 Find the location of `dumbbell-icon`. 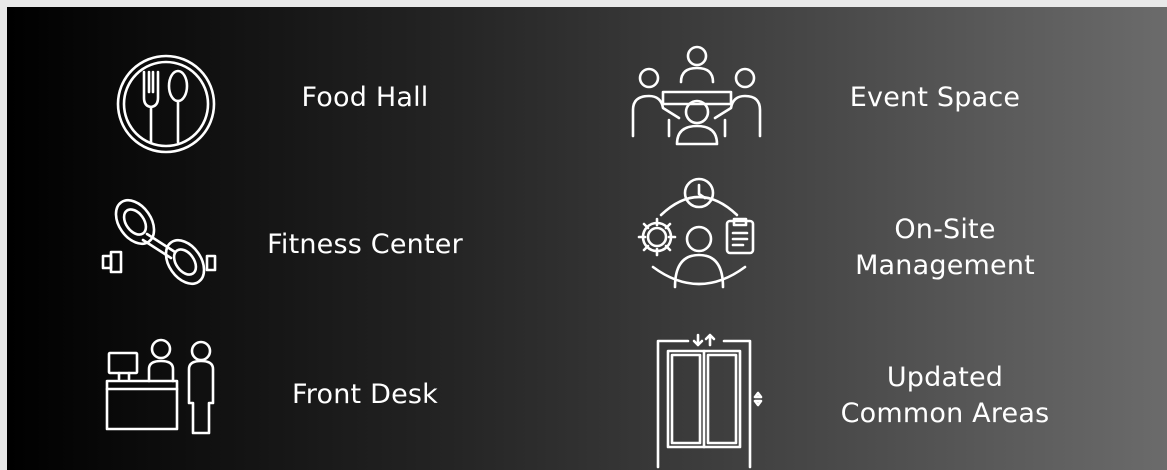

dumbbell-icon is located at coordinates (159, 241).